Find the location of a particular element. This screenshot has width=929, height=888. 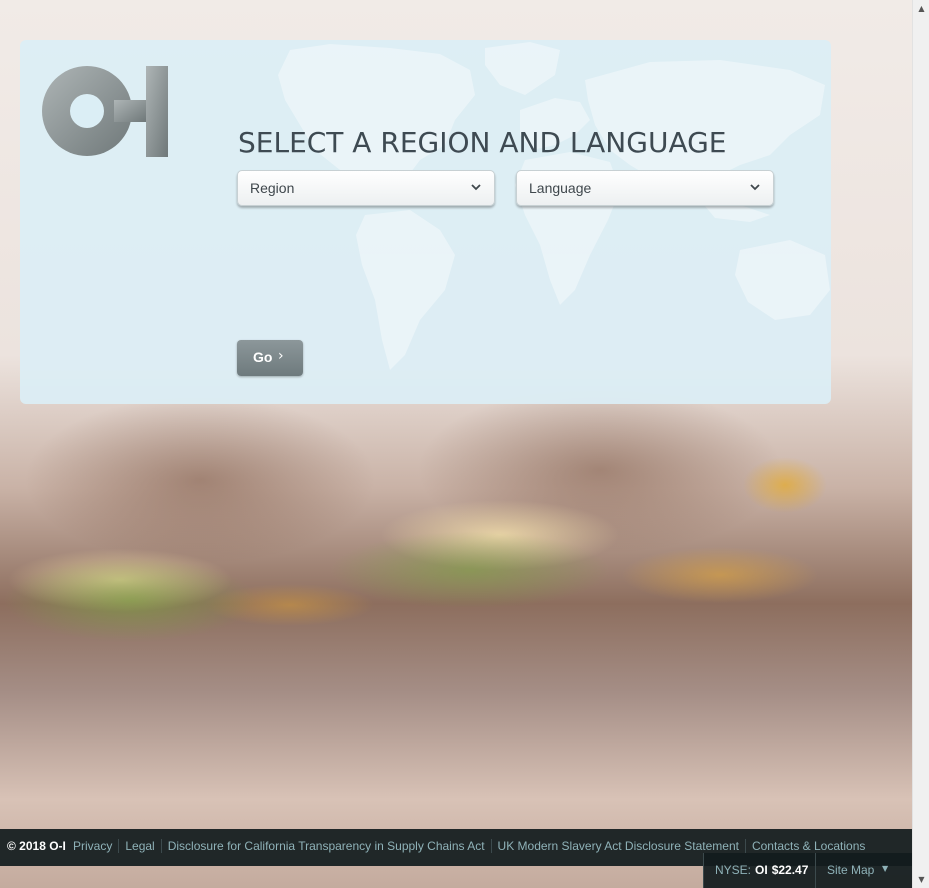

chevron-right-icon: › is located at coordinates (281, 356).